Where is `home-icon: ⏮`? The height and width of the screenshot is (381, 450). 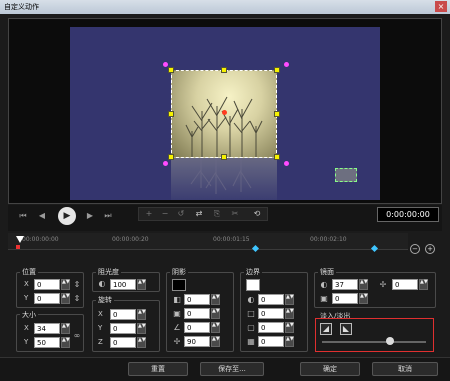
home-icon: ⏮ is located at coordinates (23, 216).